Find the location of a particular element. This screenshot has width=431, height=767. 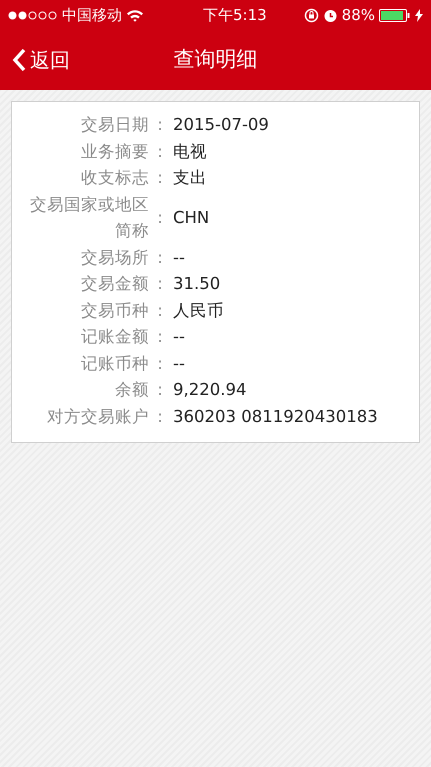

field-value: 电视 is located at coordinates (189, 151).